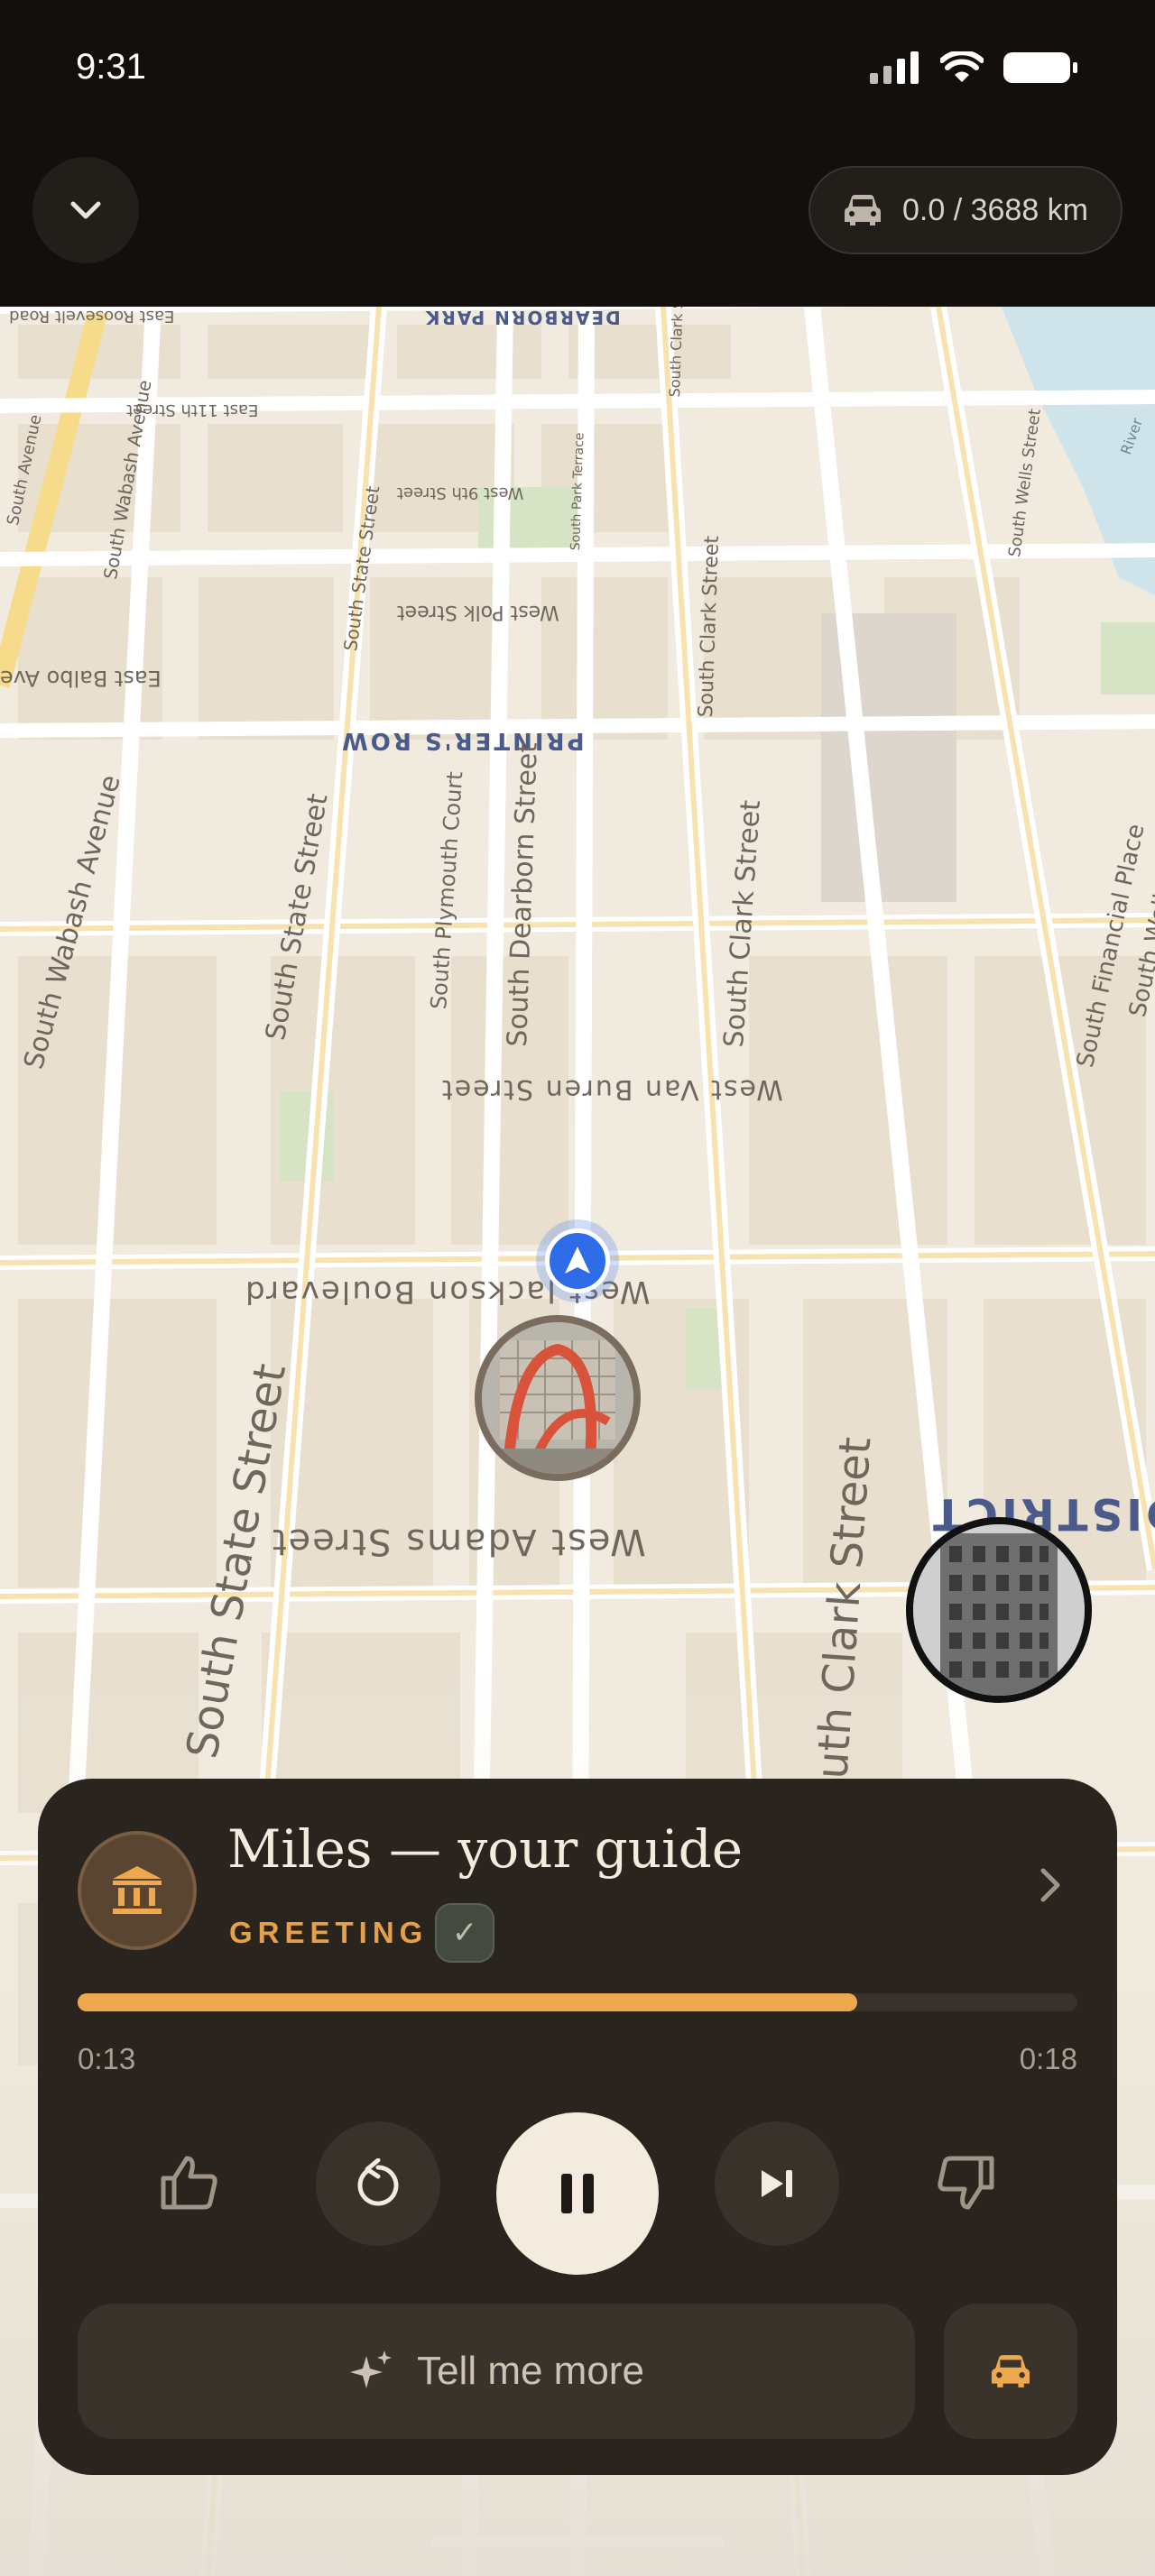  What do you see at coordinates (478, 612) in the screenshot?
I see `map-label-polk: West Polk Street` at bounding box center [478, 612].